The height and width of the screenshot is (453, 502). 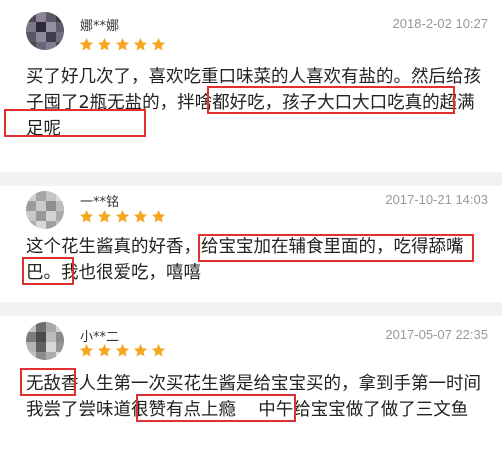 What do you see at coordinates (436, 334) in the screenshot?
I see `review-date: 2017-05-07 22:35` at bounding box center [436, 334].